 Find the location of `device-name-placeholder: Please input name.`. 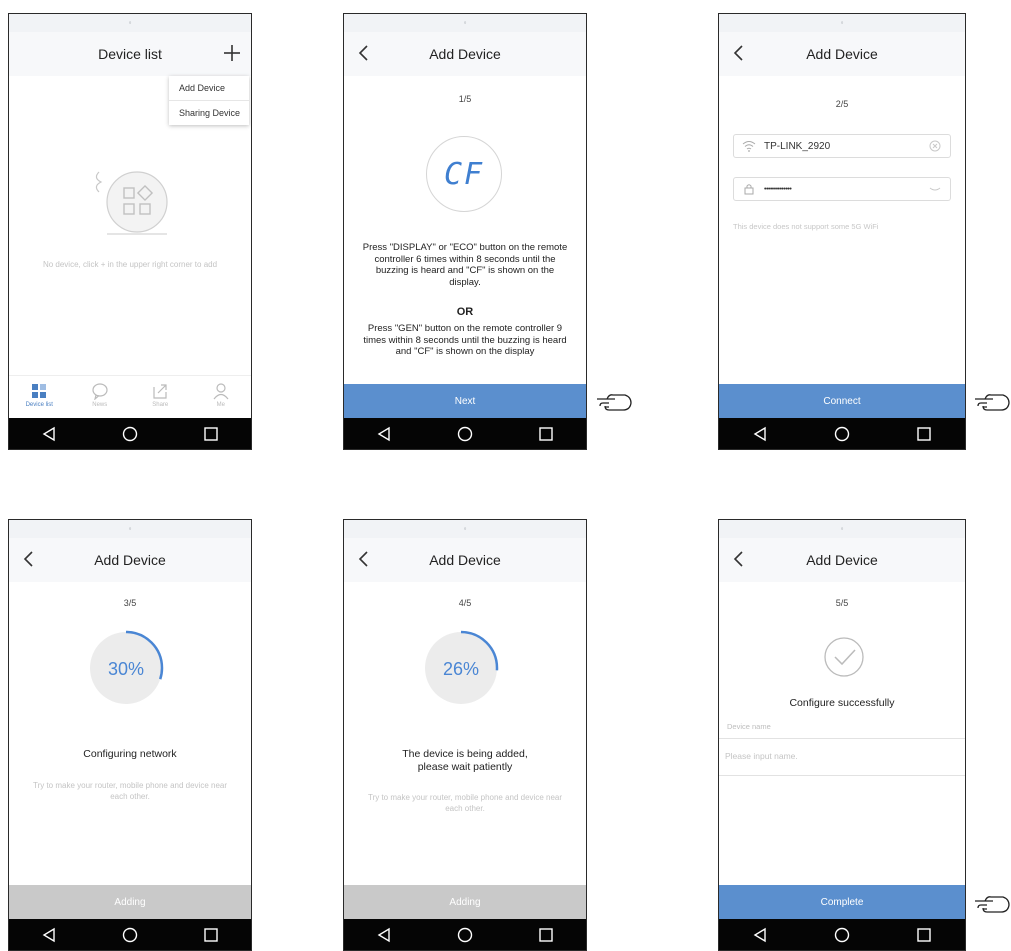

device-name-placeholder: Please input name. is located at coordinates (761, 756).